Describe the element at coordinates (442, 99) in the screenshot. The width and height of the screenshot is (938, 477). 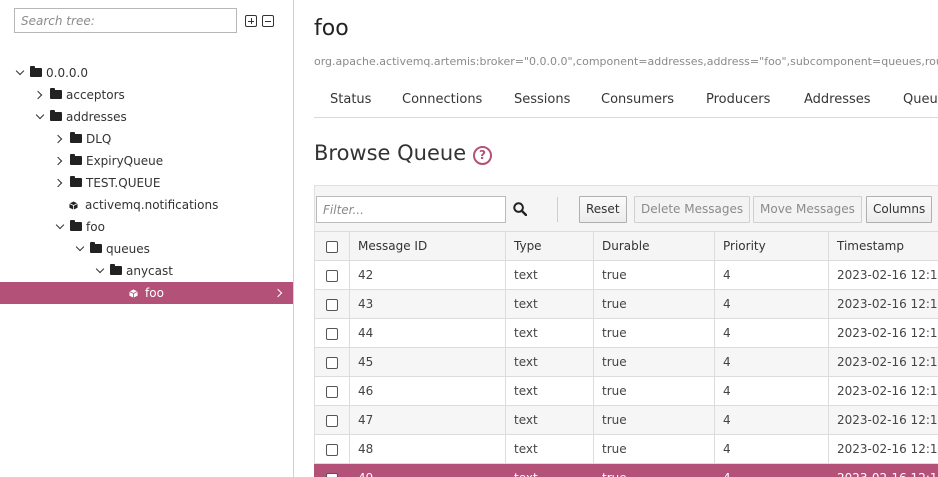
I see `tab-connections: Connections` at that location.